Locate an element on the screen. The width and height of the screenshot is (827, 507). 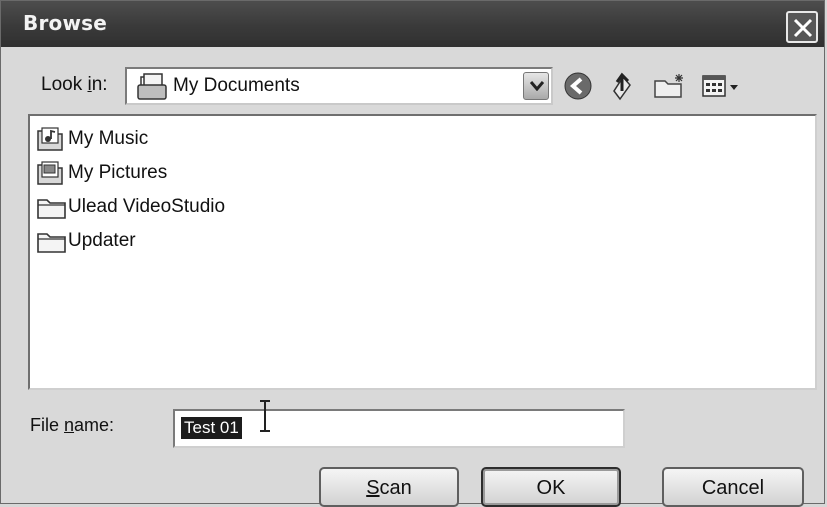
cancel-button: Cancel is located at coordinates (733, 487).